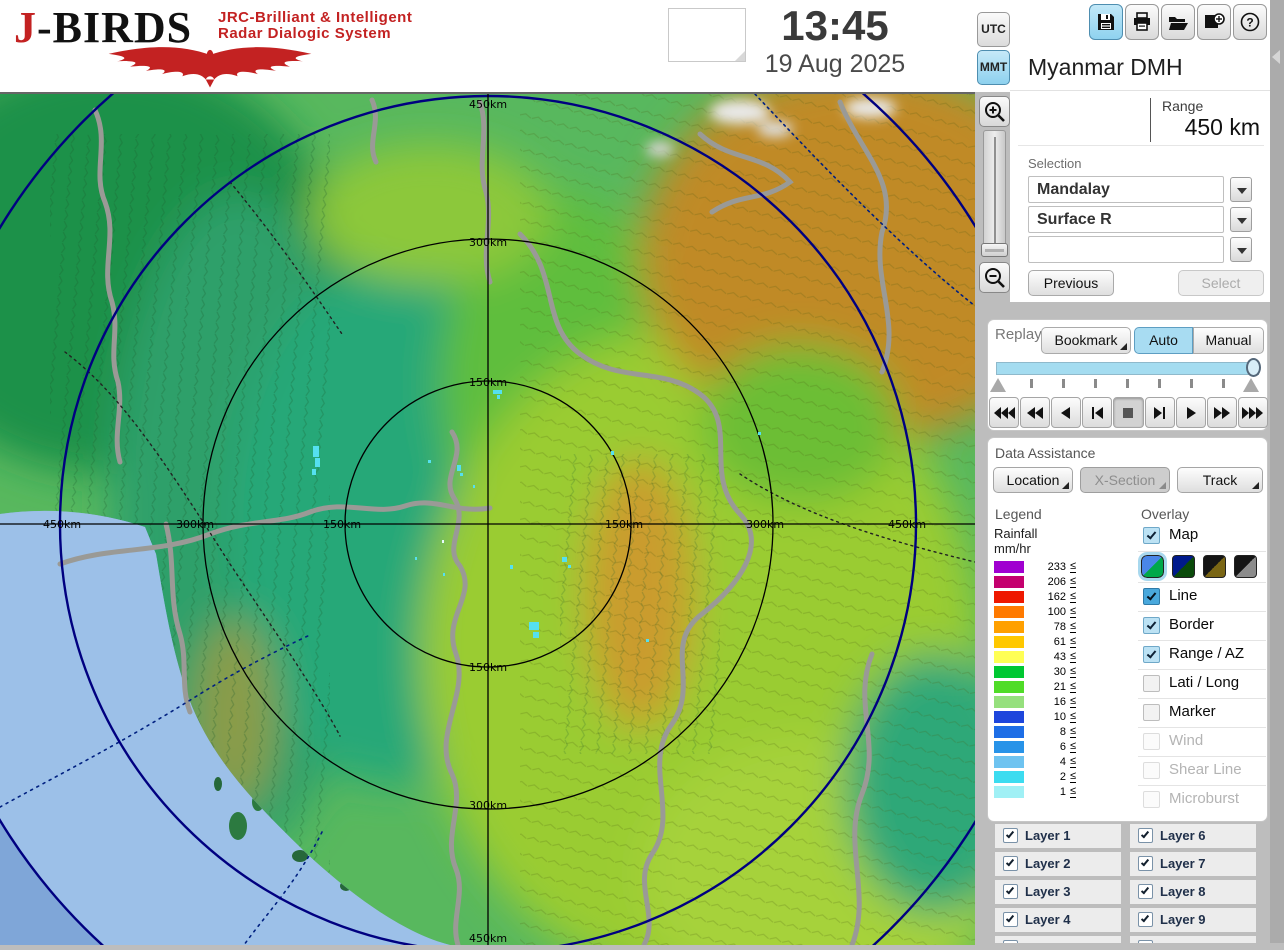 This screenshot has height=950, width=1284. I want to click on overlay-item-wind: Wind, so click(1202, 741).